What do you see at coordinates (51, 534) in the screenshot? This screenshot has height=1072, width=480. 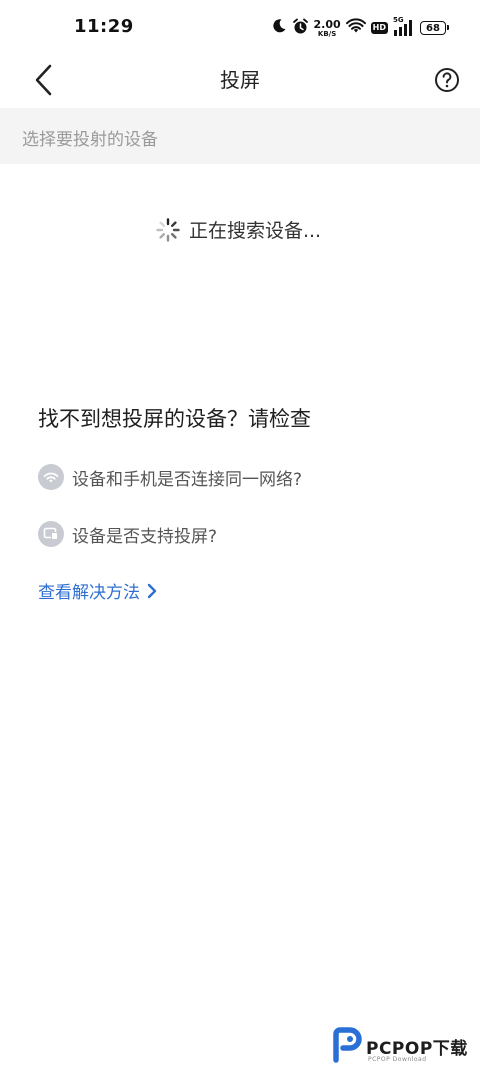 I see `cast-icon` at bounding box center [51, 534].